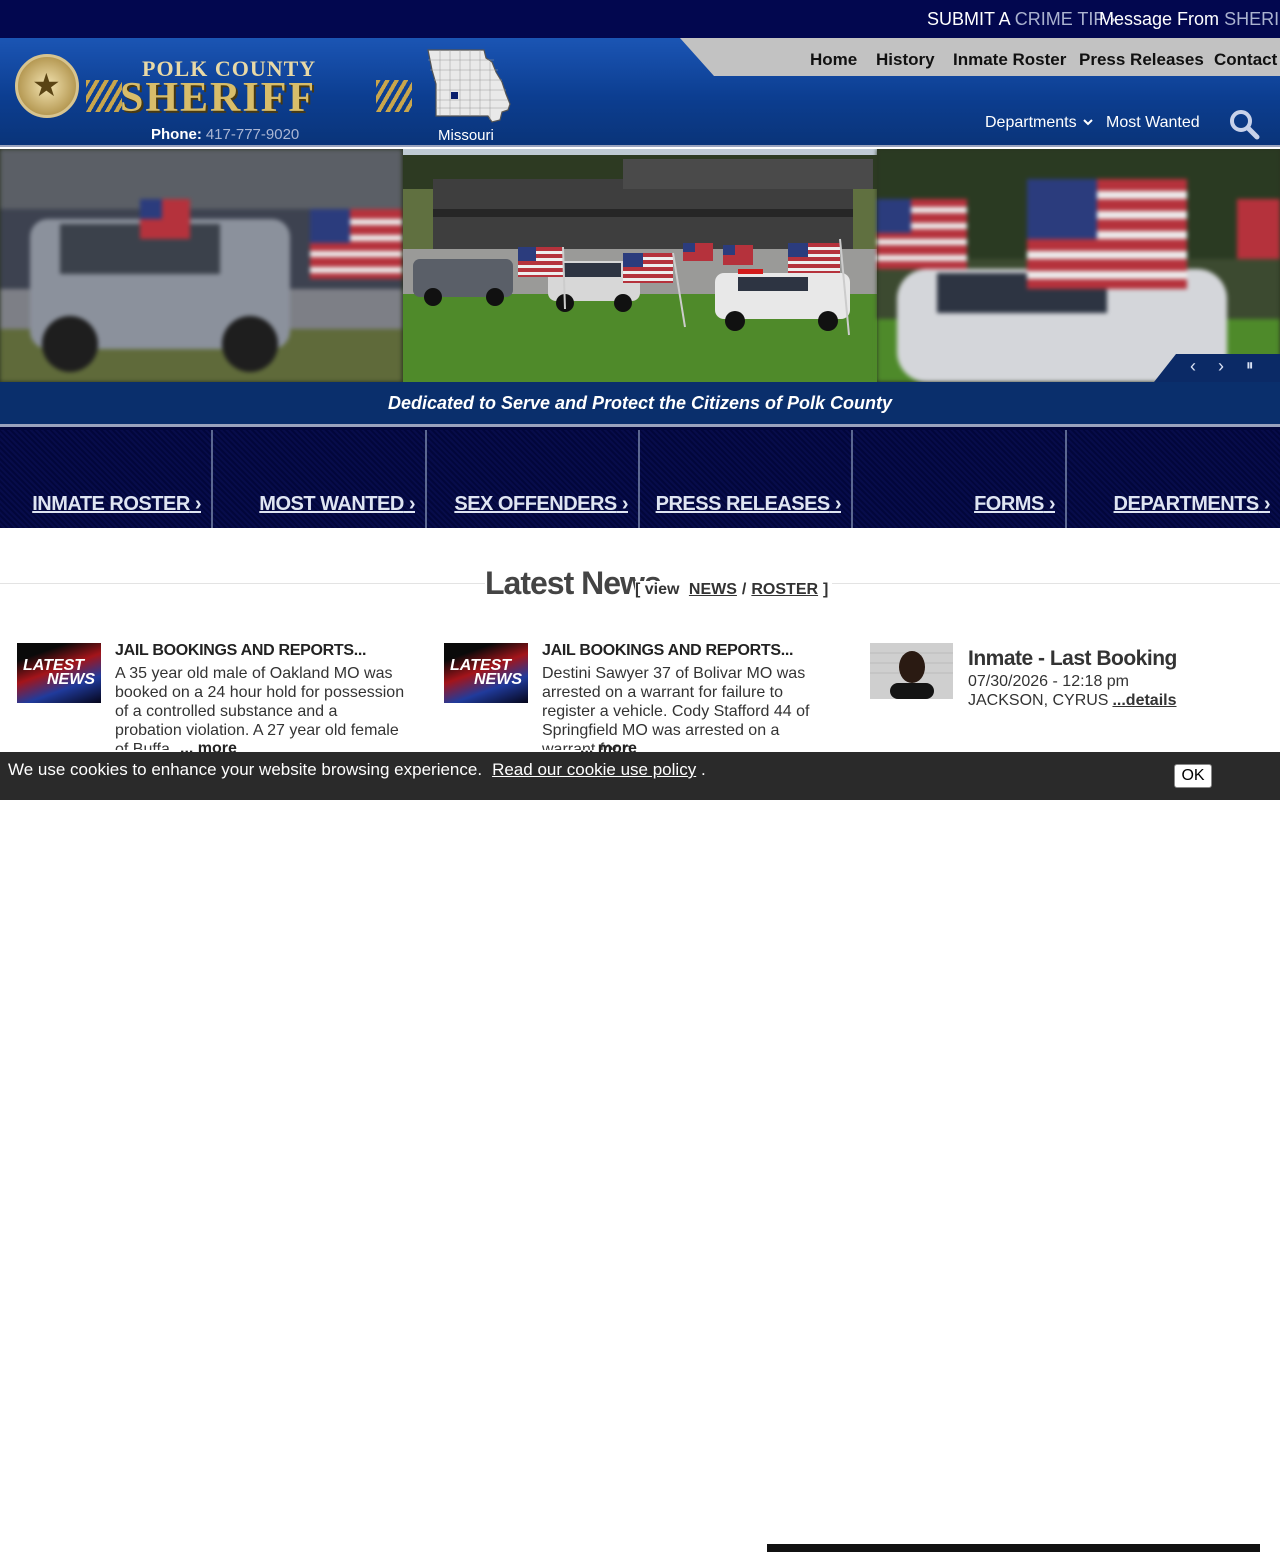  What do you see at coordinates (1221, 366) in the screenshot?
I see `slider-next-button: ›` at bounding box center [1221, 366].